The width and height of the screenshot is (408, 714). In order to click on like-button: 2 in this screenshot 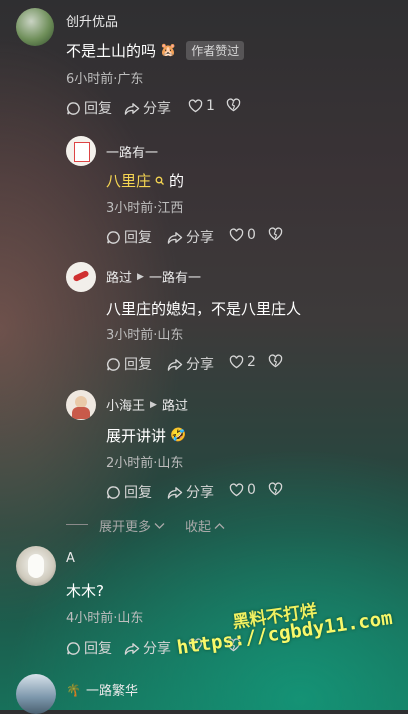, I will do `click(242, 362)`.